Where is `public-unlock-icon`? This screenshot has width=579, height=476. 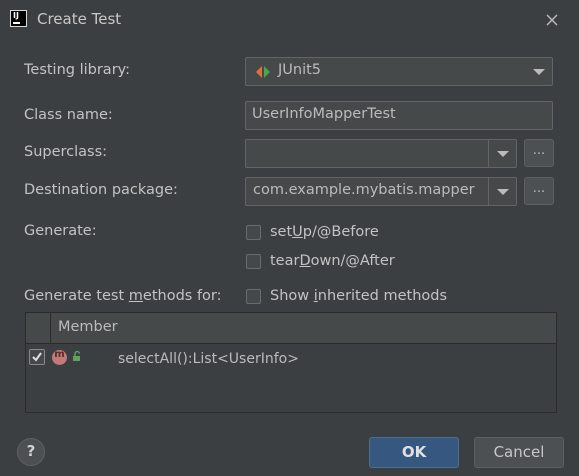 public-unlock-icon is located at coordinates (78, 358).